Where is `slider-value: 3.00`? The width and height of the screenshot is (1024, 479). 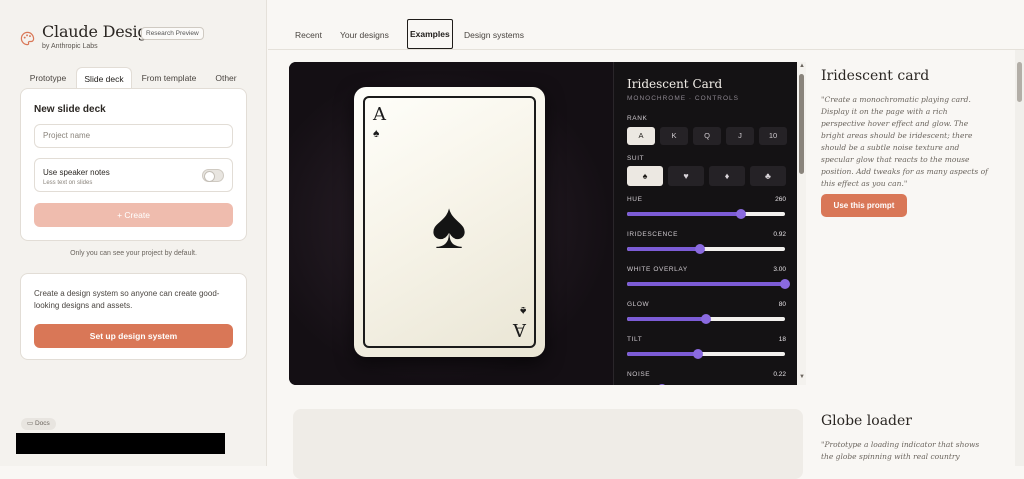
slider-value: 3.00 is located at coordinates (779, 269).